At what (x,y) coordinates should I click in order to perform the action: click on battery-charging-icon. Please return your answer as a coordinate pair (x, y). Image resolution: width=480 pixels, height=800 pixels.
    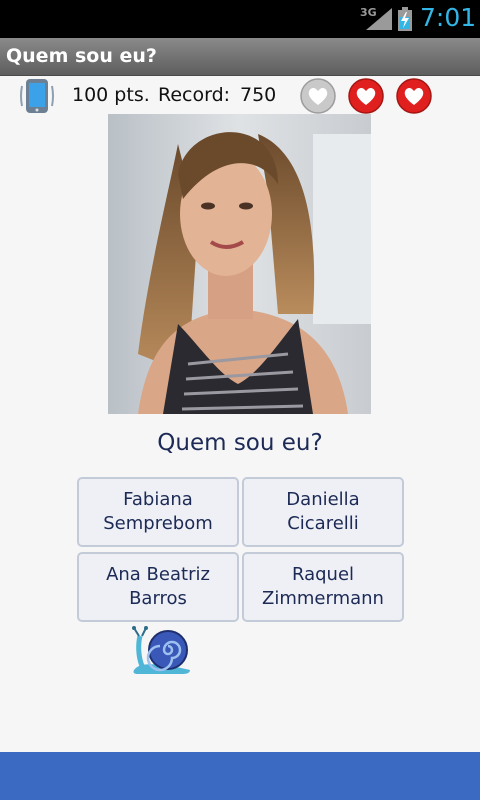
    Looking at the image, I should click on (405, 19).